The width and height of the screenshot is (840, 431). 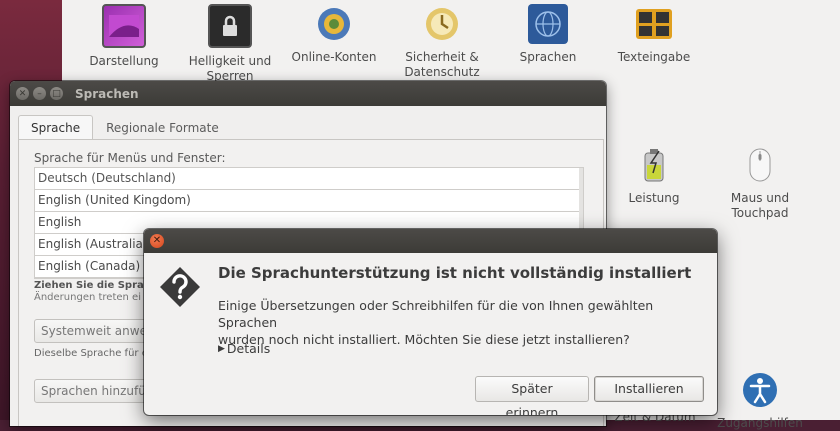 What do you see at coordinates (309, 201) in the screenshot?
I see `list-item: English (United Kingdom)` at bounding box center [309, 201].